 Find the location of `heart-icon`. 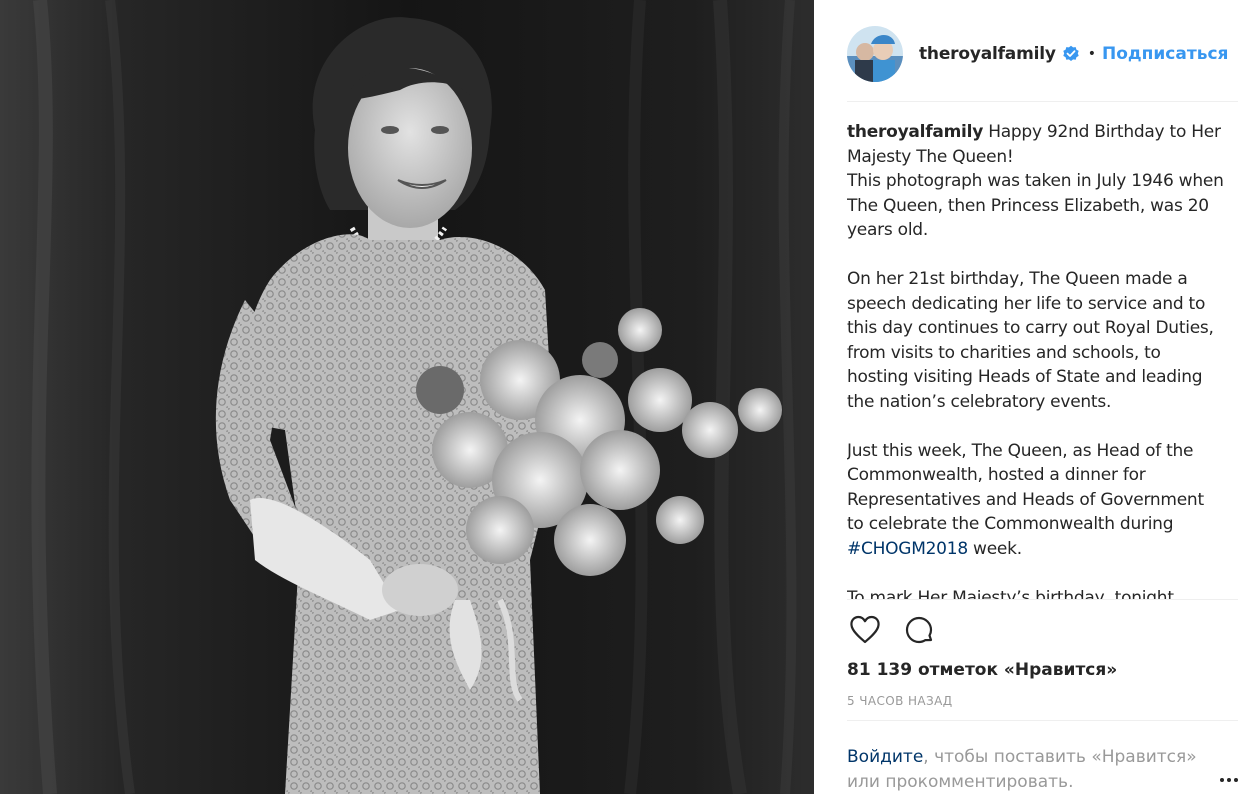

heart-icon is located at coordinates (865, 629).